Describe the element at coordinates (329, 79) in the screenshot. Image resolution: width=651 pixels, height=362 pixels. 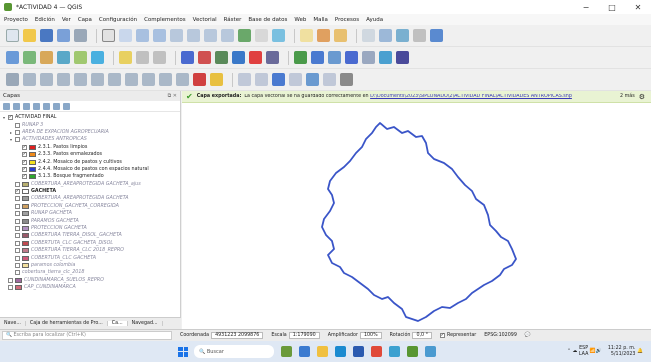
I see `processing-toolbox-icon` at that location.